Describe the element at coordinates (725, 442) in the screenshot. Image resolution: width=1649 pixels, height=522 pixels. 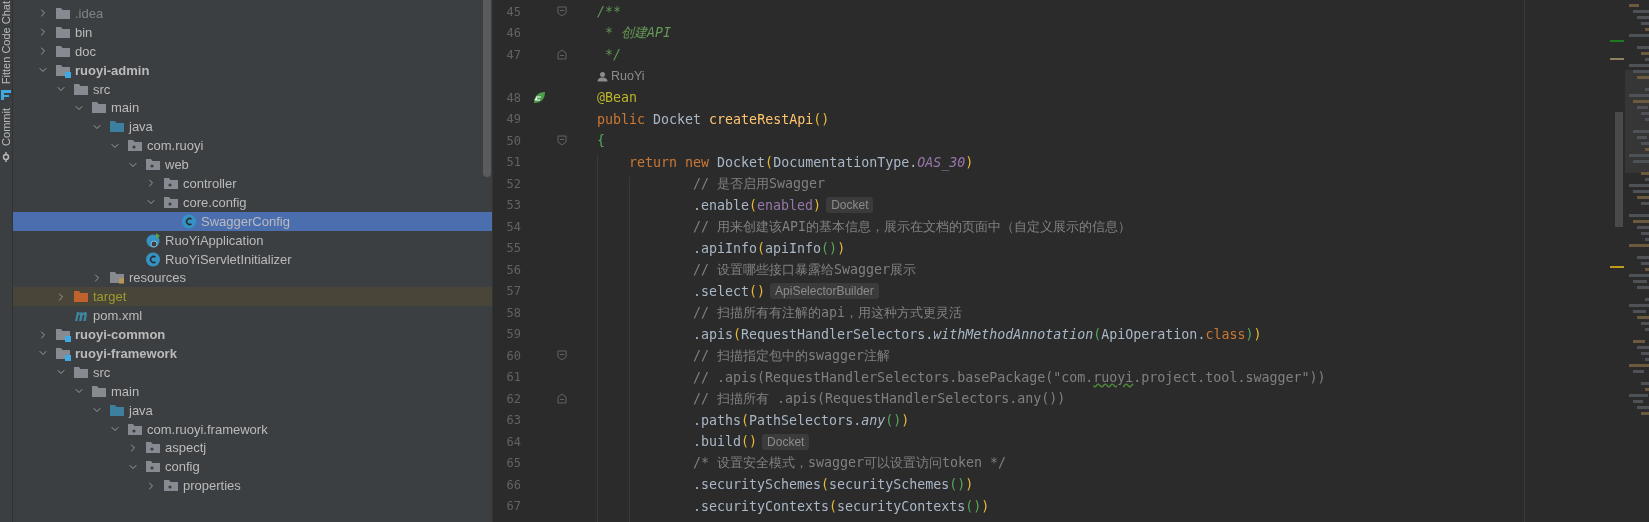
I see `code-line: .build()` at that location.